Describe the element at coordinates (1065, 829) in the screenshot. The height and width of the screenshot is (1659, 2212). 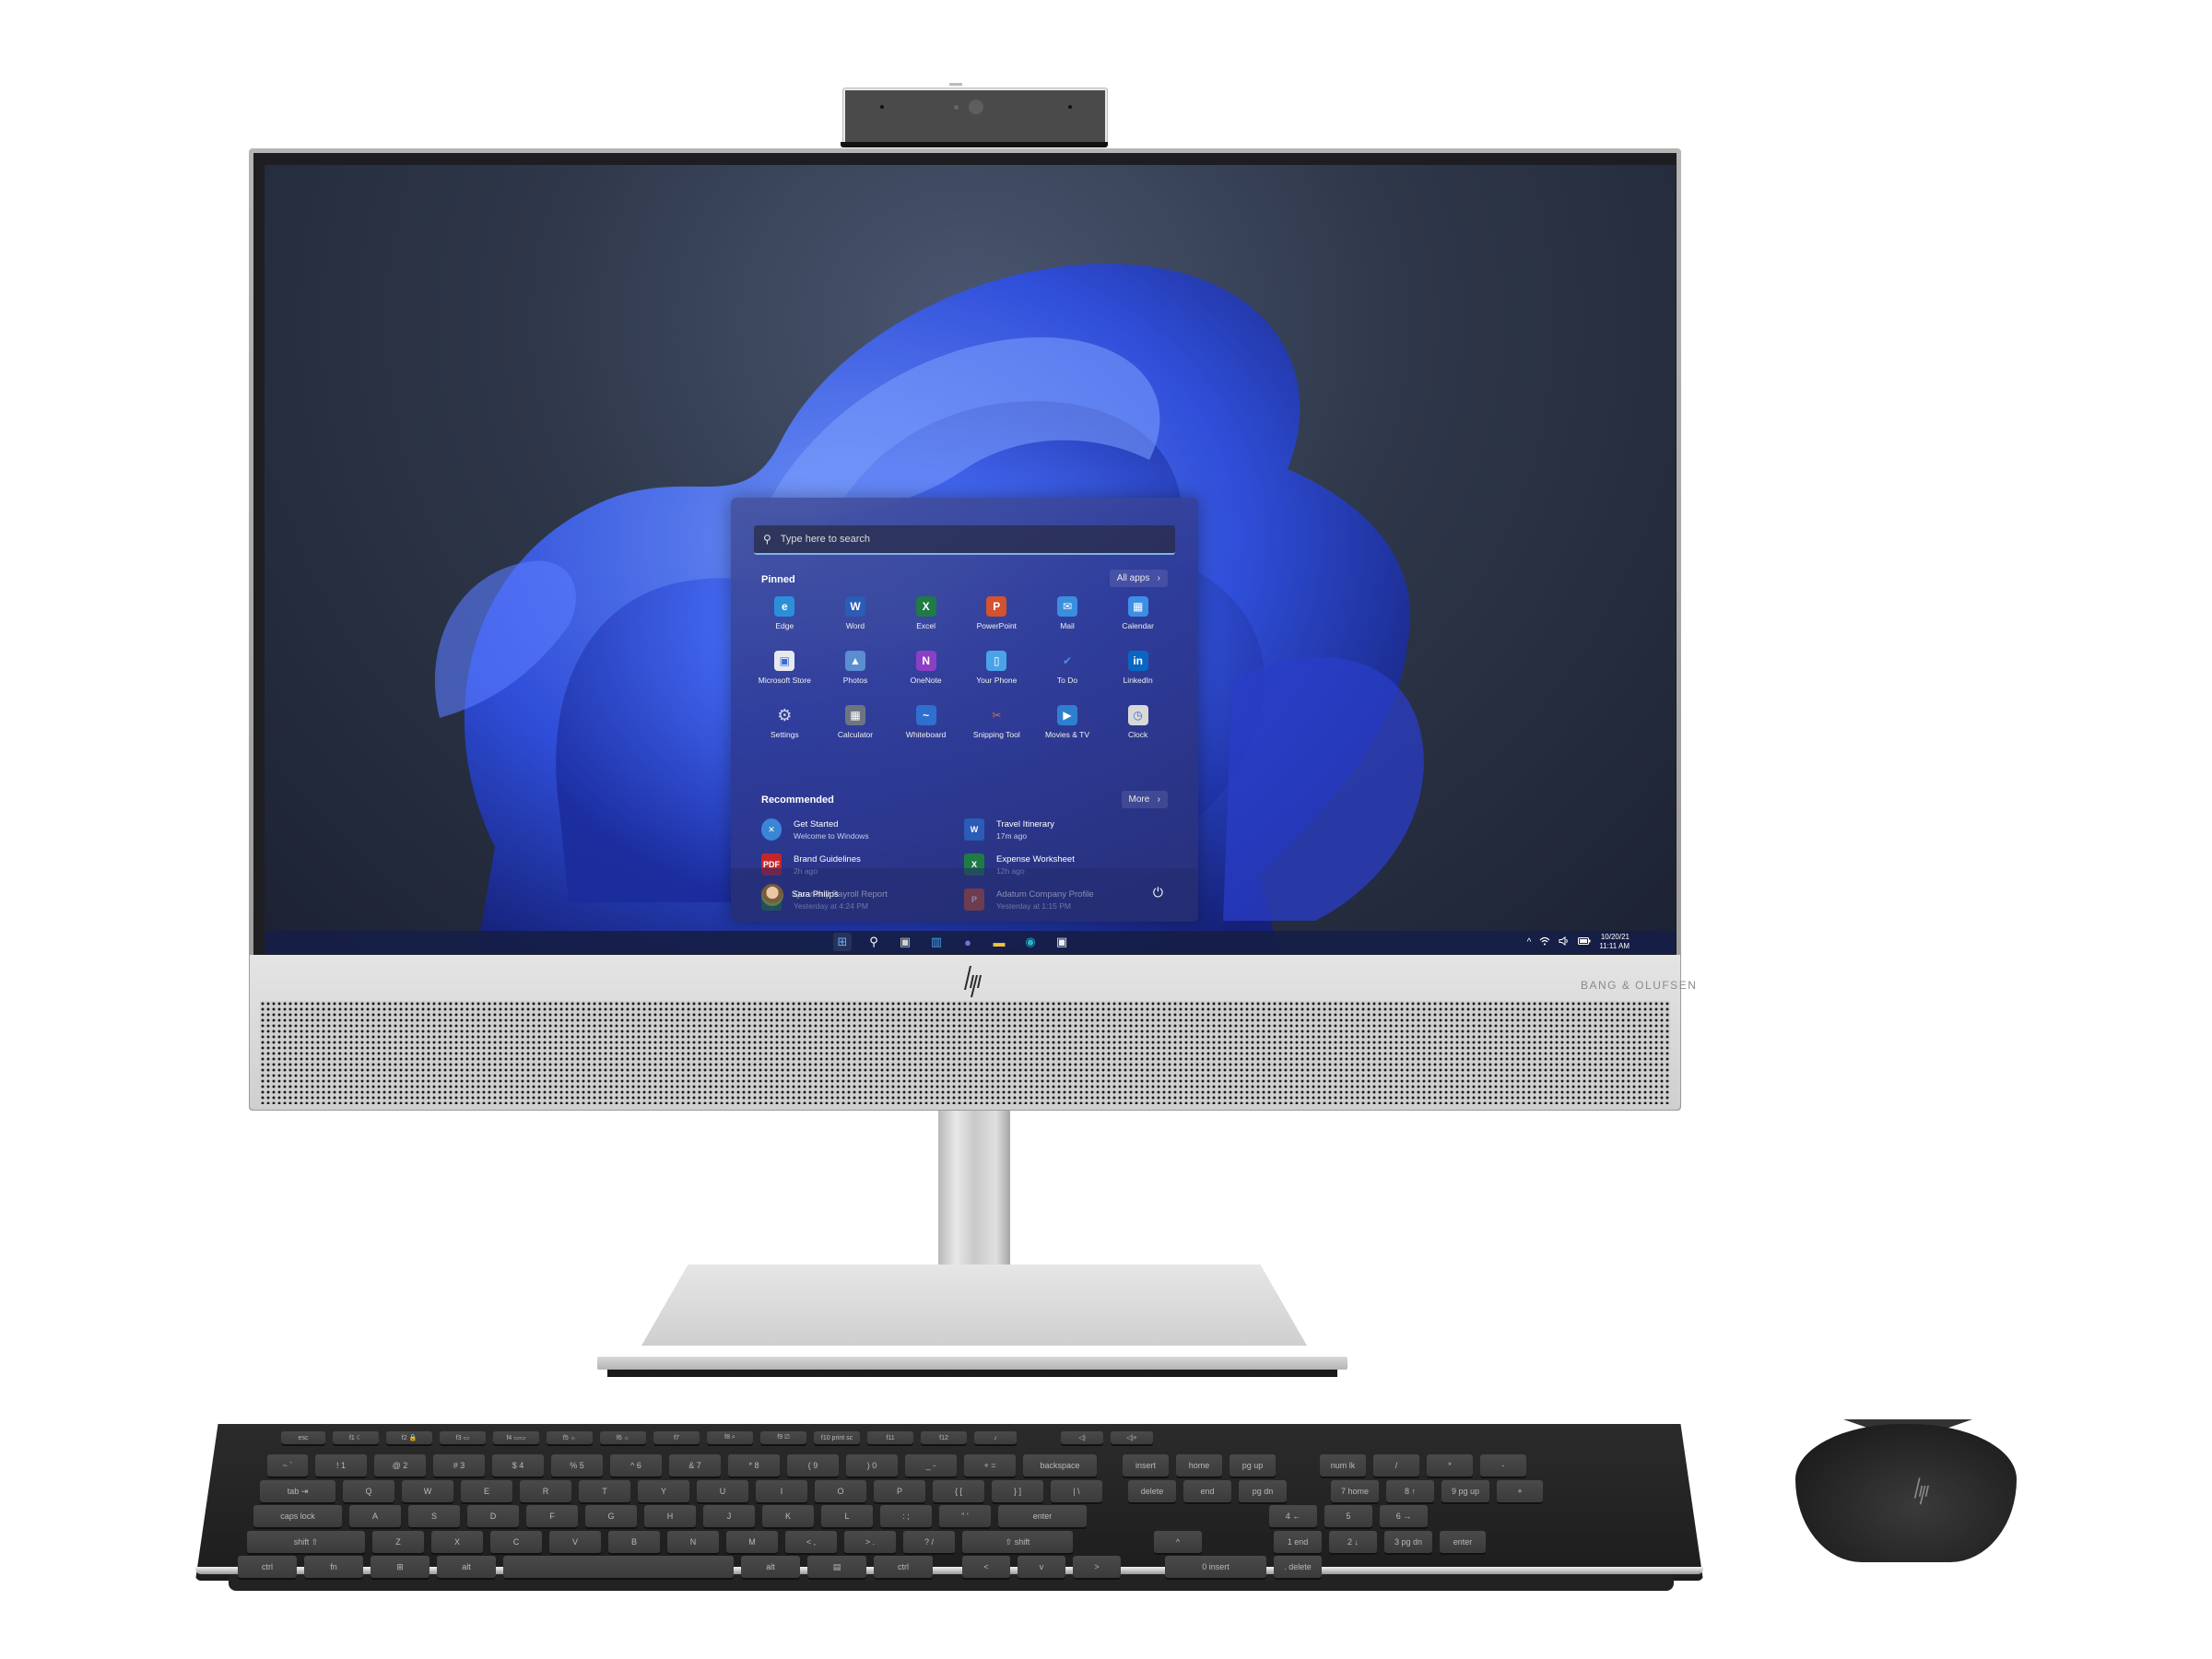
I see `recommended-item: W Travel Itinerary 17m ago` at that location.